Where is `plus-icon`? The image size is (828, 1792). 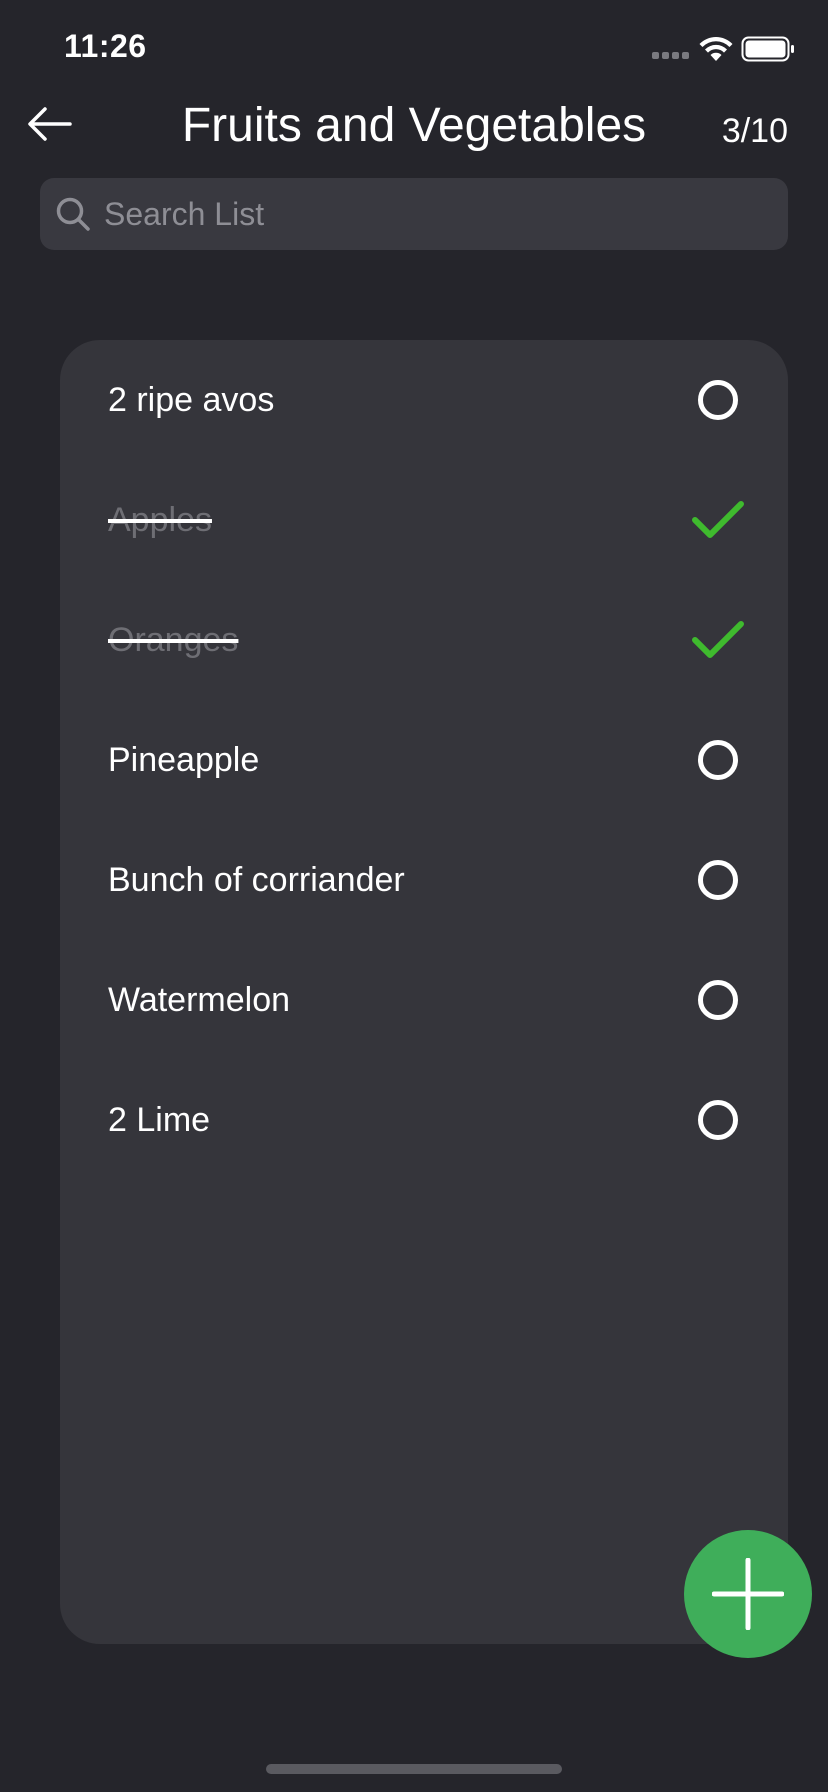 plus-icon is located at coordinates (748, 1594).